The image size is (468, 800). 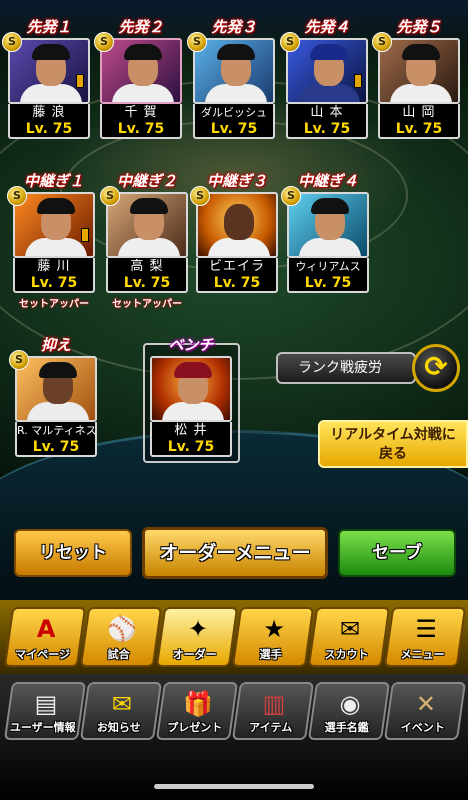 I want to click on slot-label: 抑え, so click(x=55, y=345).